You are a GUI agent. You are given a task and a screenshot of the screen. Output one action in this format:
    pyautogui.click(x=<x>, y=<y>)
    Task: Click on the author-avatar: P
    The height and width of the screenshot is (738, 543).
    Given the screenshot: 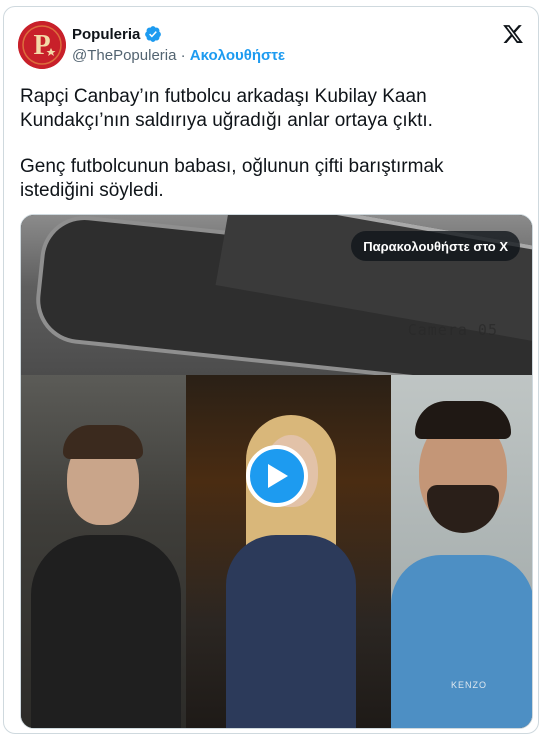 What is the action you would take?
    pyautogui.click(x=42, y=45)
    